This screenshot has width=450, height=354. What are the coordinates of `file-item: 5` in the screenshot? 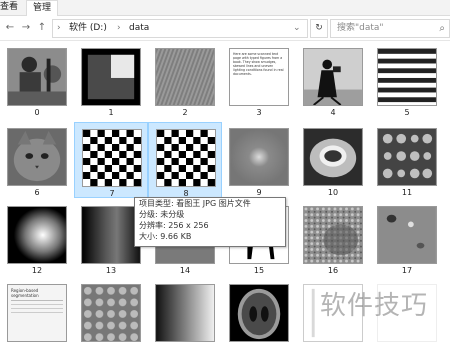 It's located at (407, 80).